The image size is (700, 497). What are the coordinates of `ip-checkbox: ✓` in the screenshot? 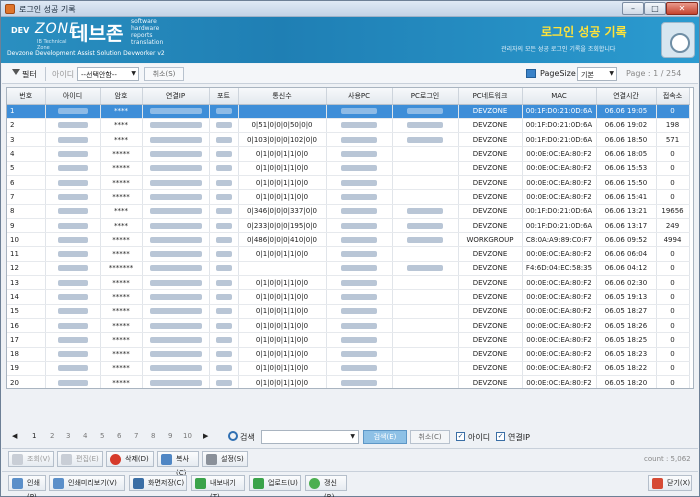 It's located at (500, 436).